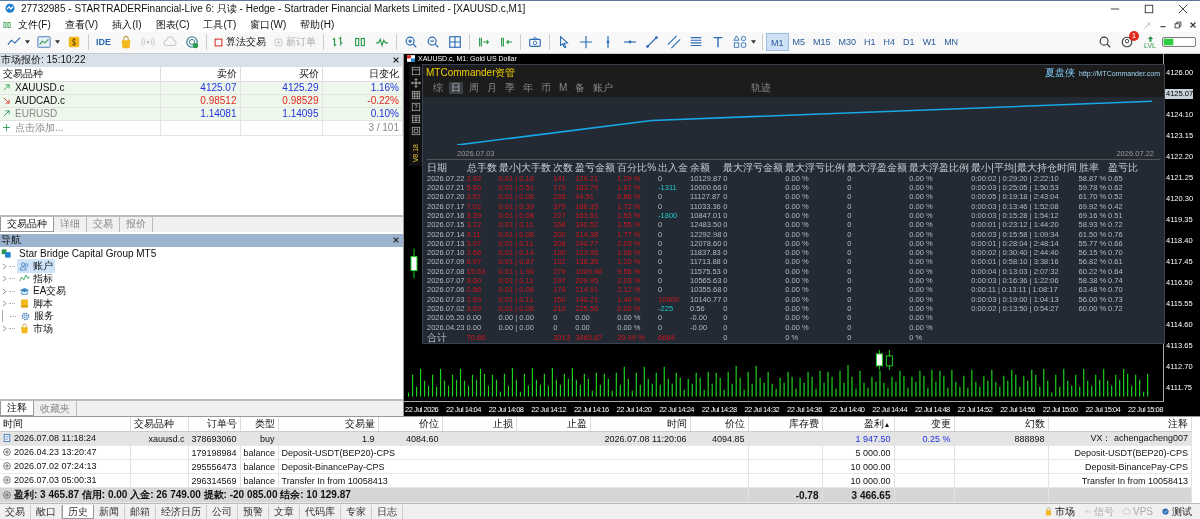 The width and height of the screenshot is (1200, 519). Describe the element at coordinates (415, 130) in the screenshot. I see `panel-icon` at that location.